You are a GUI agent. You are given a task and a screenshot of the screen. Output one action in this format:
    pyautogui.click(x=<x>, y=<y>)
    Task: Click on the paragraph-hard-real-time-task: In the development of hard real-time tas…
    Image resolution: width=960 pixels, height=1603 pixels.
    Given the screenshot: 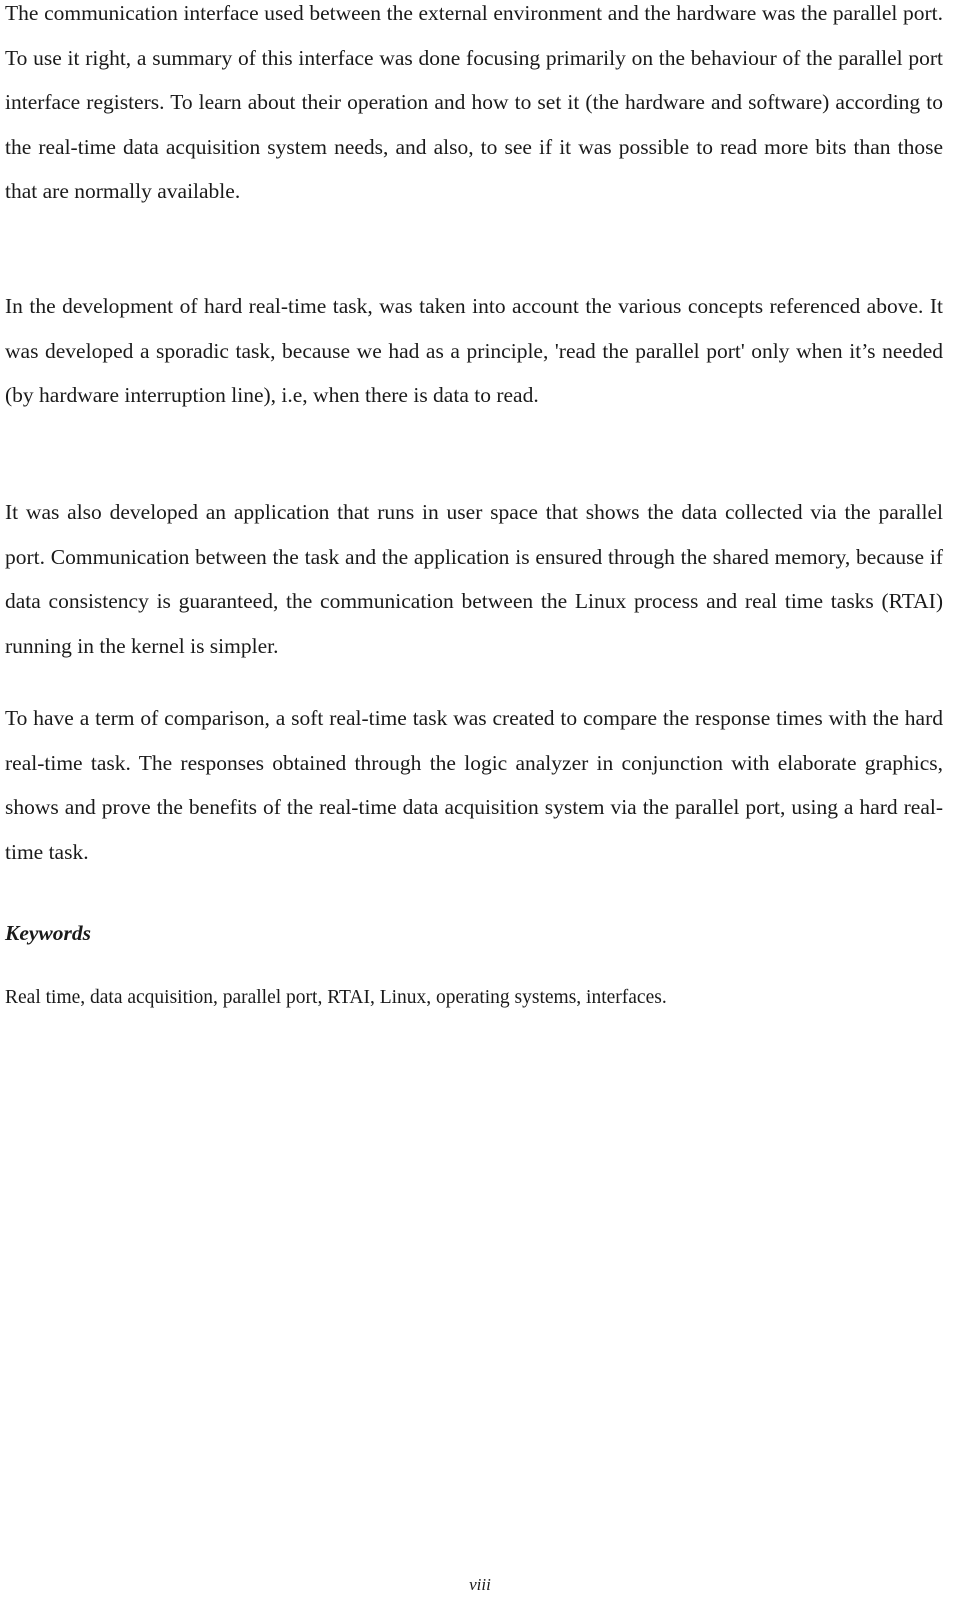 What is the action you would take?
    pyautogui.click(x=474, y=350)
    